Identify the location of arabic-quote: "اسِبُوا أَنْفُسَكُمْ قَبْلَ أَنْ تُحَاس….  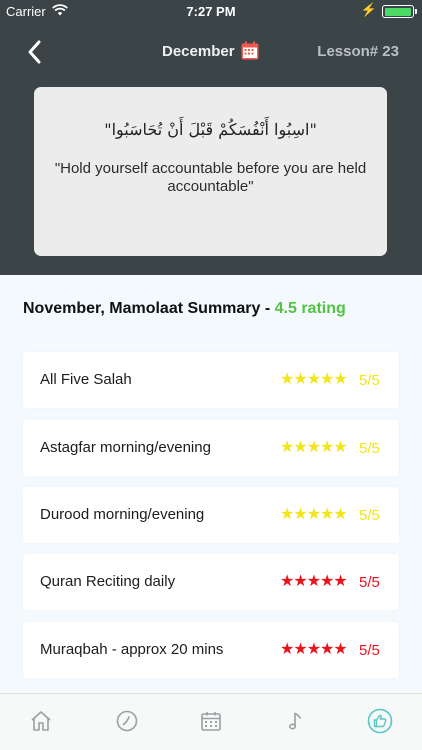
(210, 129).